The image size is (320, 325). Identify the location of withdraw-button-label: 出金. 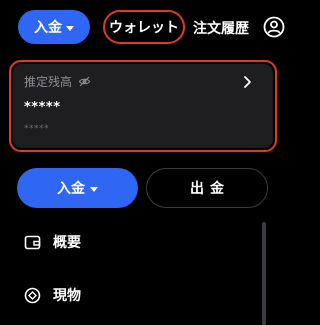
(210, 189).